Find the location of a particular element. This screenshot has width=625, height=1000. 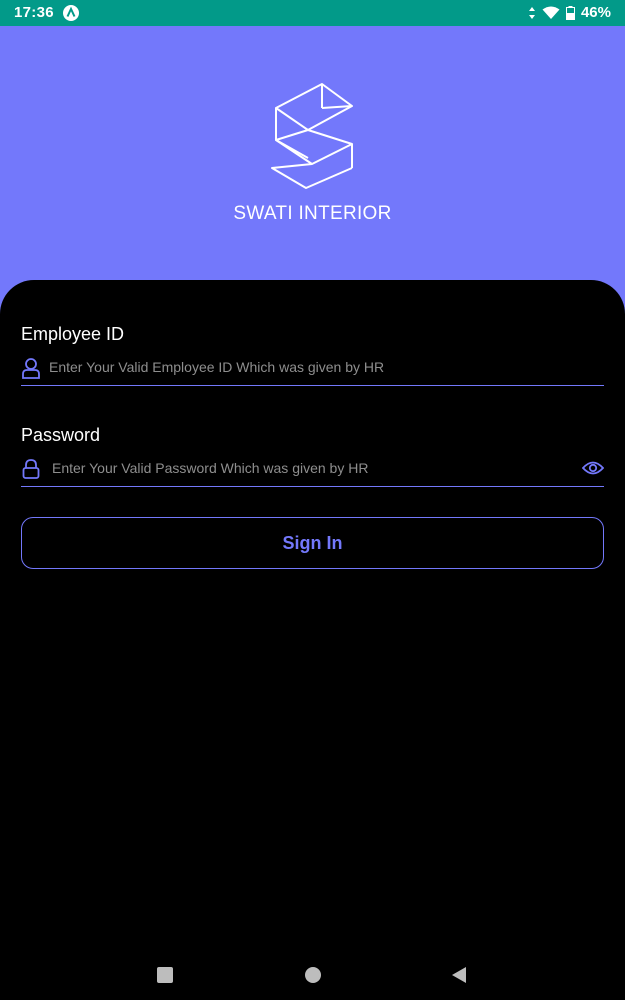

battery-icon is located at coordinates (570, 12).